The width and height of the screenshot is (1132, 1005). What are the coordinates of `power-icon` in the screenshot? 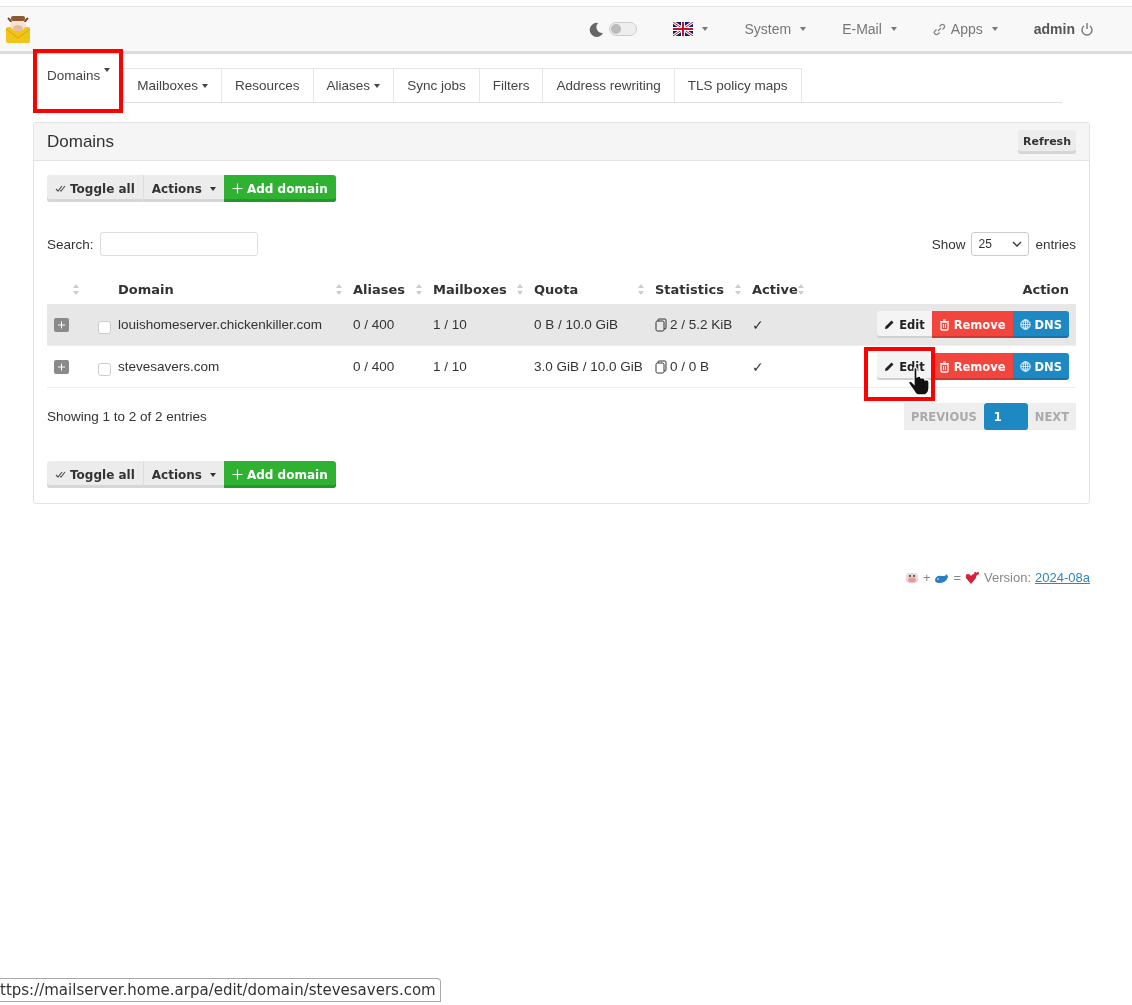 It's located at (1087, 29).